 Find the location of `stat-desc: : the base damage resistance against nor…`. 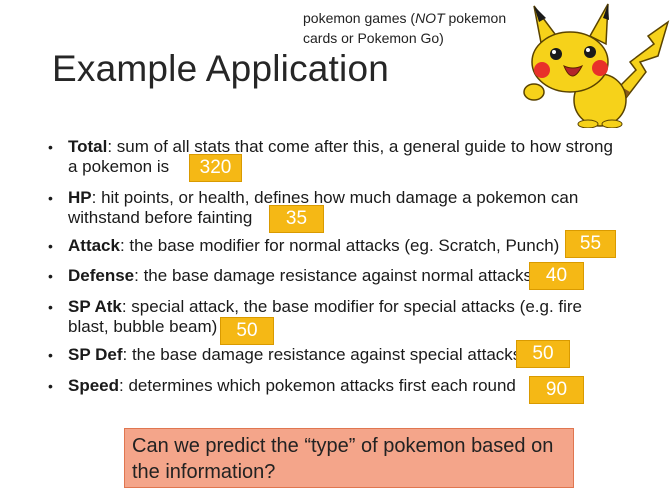

stat-desc: : the base damage resistance against nor… is located at coordinates (333, 275).